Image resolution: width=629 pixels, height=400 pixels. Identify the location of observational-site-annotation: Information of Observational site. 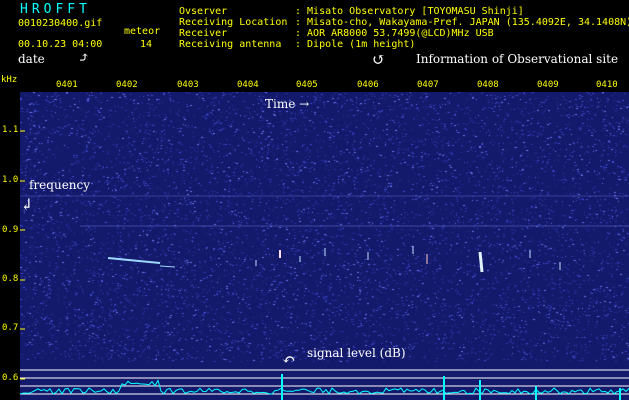
(517, 59).